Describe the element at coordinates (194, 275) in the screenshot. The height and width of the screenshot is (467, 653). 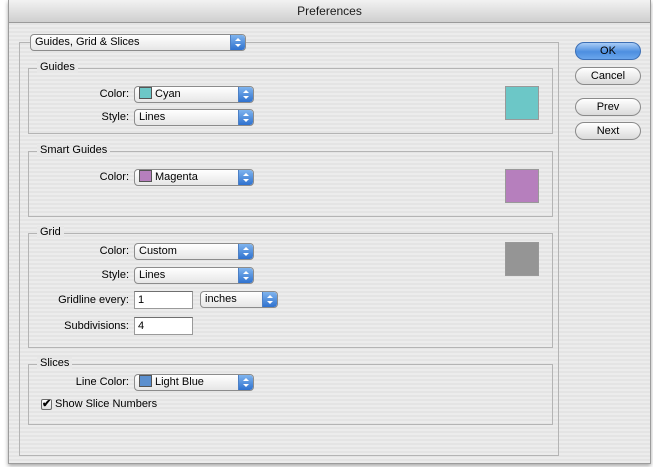
I see `grid-style-select: Lines` at that location.